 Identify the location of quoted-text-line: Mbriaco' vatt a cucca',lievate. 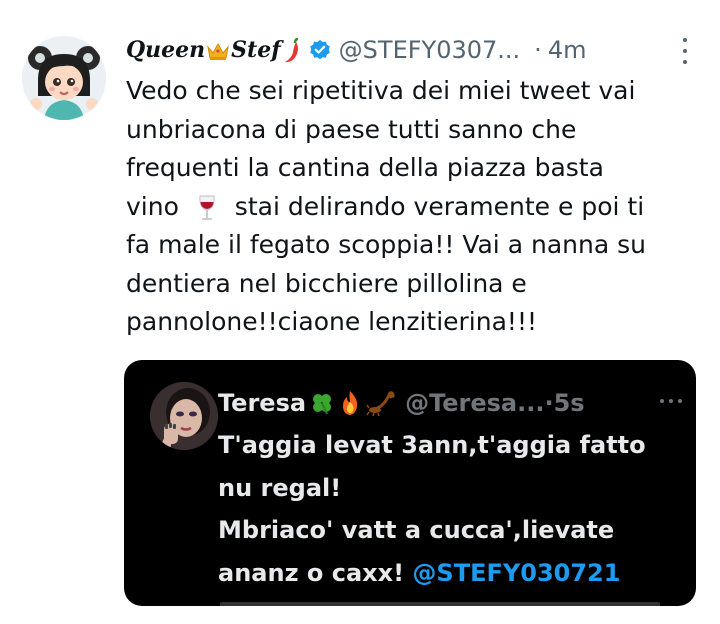
(416, 530).